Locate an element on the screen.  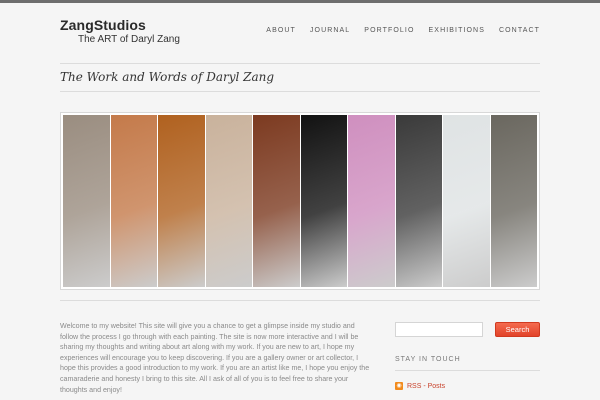
nav-contact: CONTACT is located at coordinates (519, 30).